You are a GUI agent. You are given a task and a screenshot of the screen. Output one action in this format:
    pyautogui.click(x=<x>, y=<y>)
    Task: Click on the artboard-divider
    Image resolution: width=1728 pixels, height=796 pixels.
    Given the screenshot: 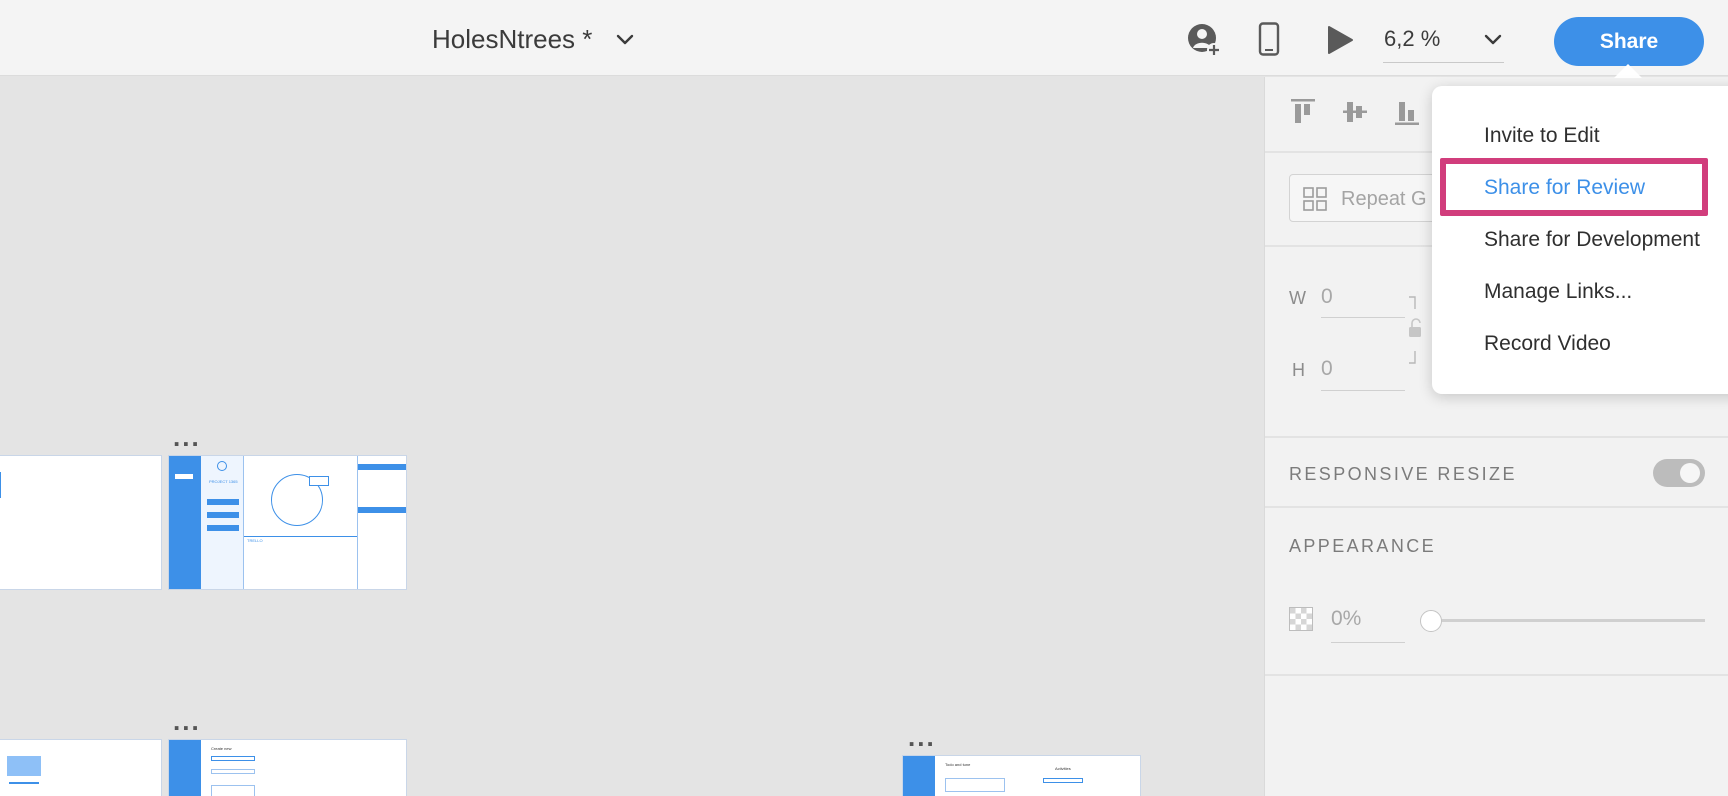 What is the action you would take?
    pyautogui.click(x=300, y=536)
    